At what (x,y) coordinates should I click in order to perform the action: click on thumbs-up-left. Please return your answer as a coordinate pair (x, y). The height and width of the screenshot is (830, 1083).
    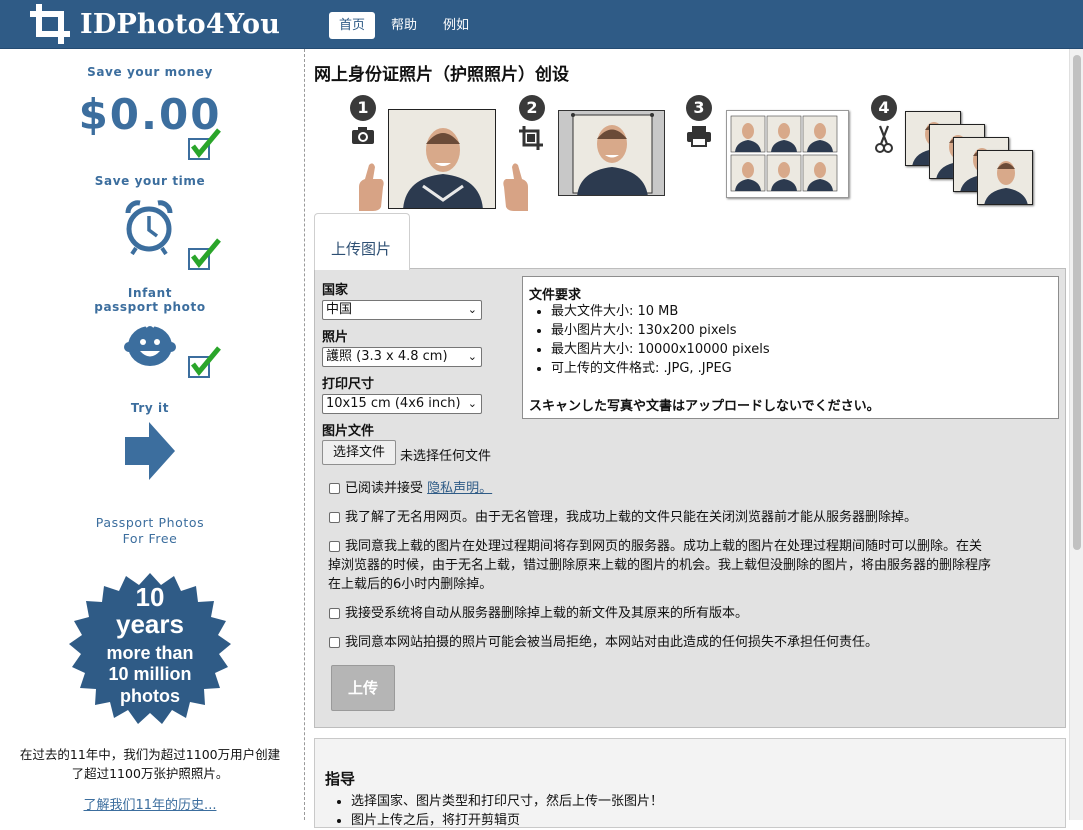
    Looking at the image, I should click on (371, 187).